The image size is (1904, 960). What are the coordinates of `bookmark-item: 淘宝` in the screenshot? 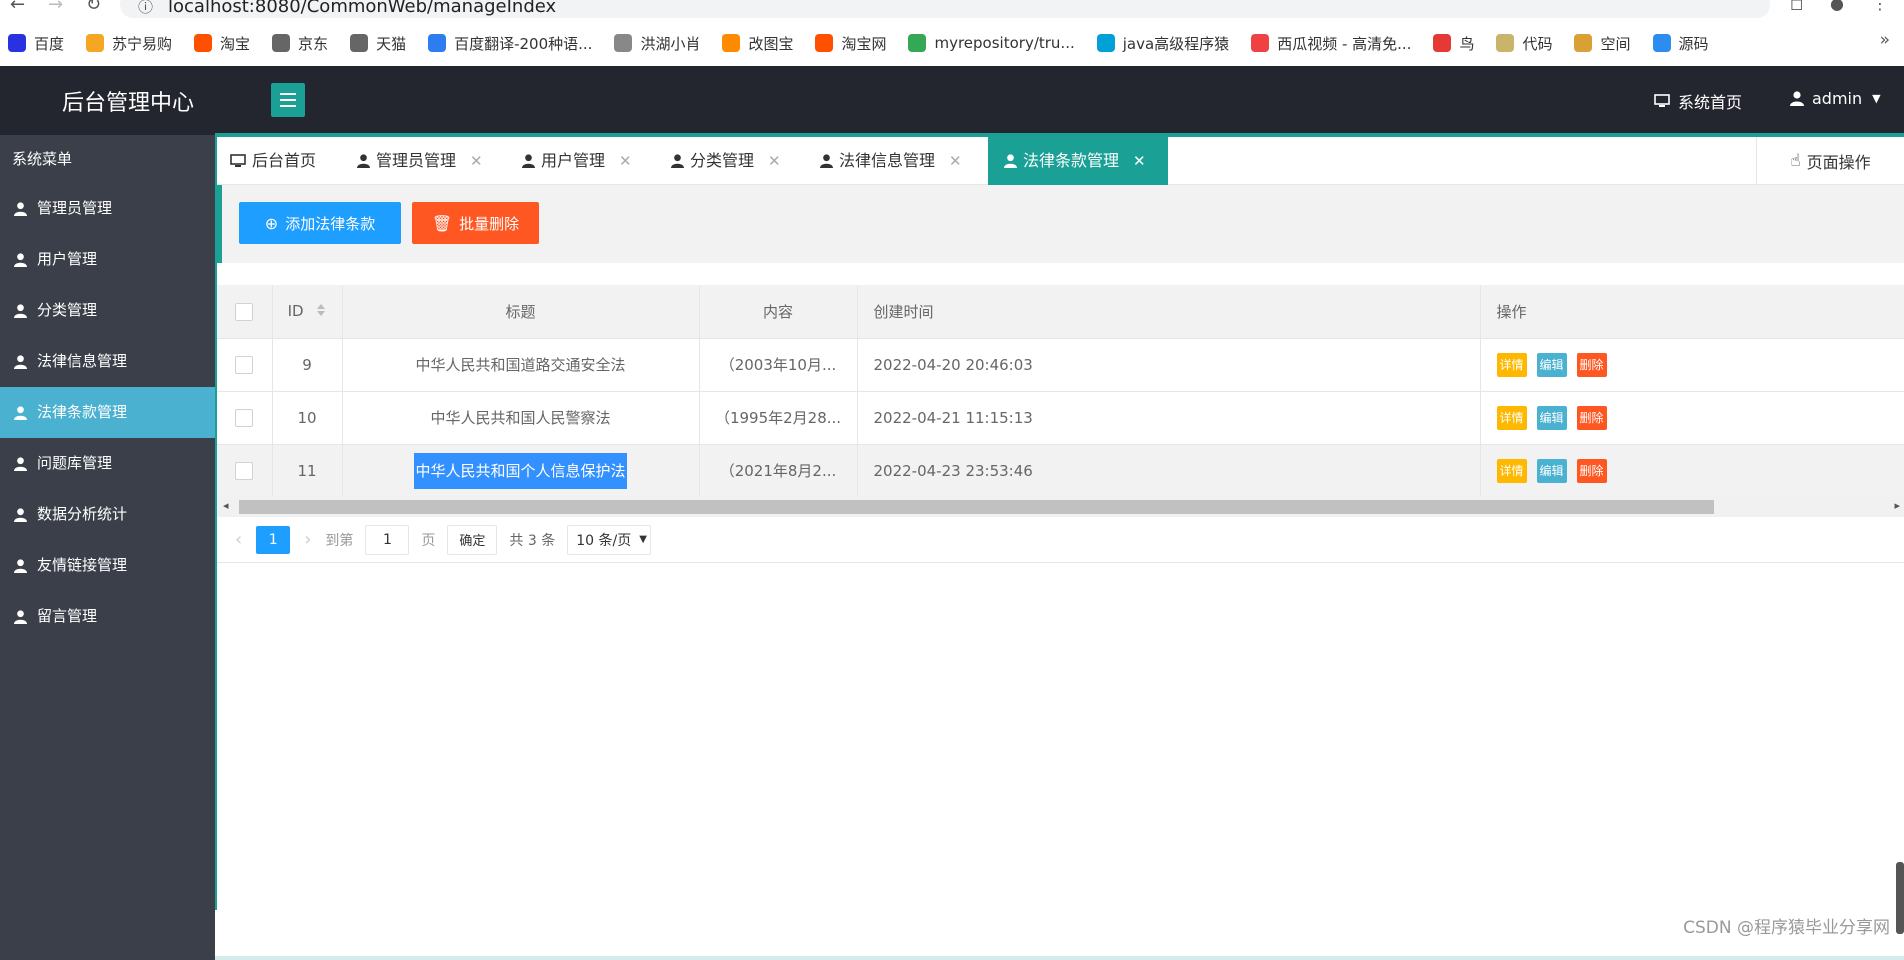 It's located at (222, 43).